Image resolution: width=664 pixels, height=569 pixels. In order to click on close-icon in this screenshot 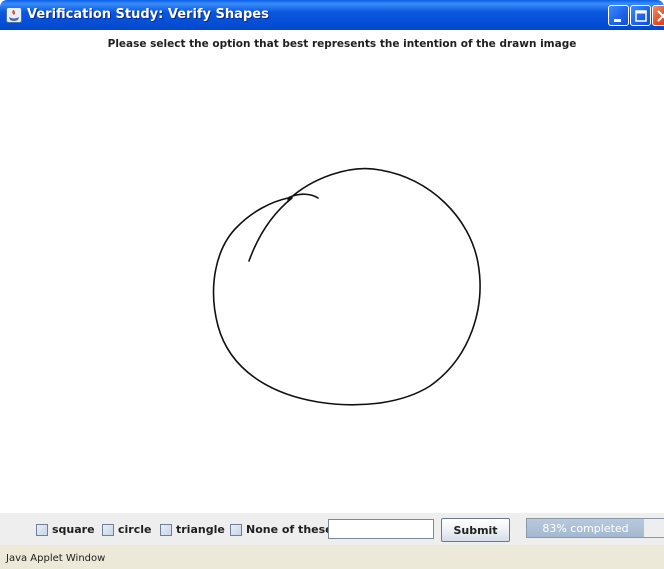, I will do `click(660, 16)`.